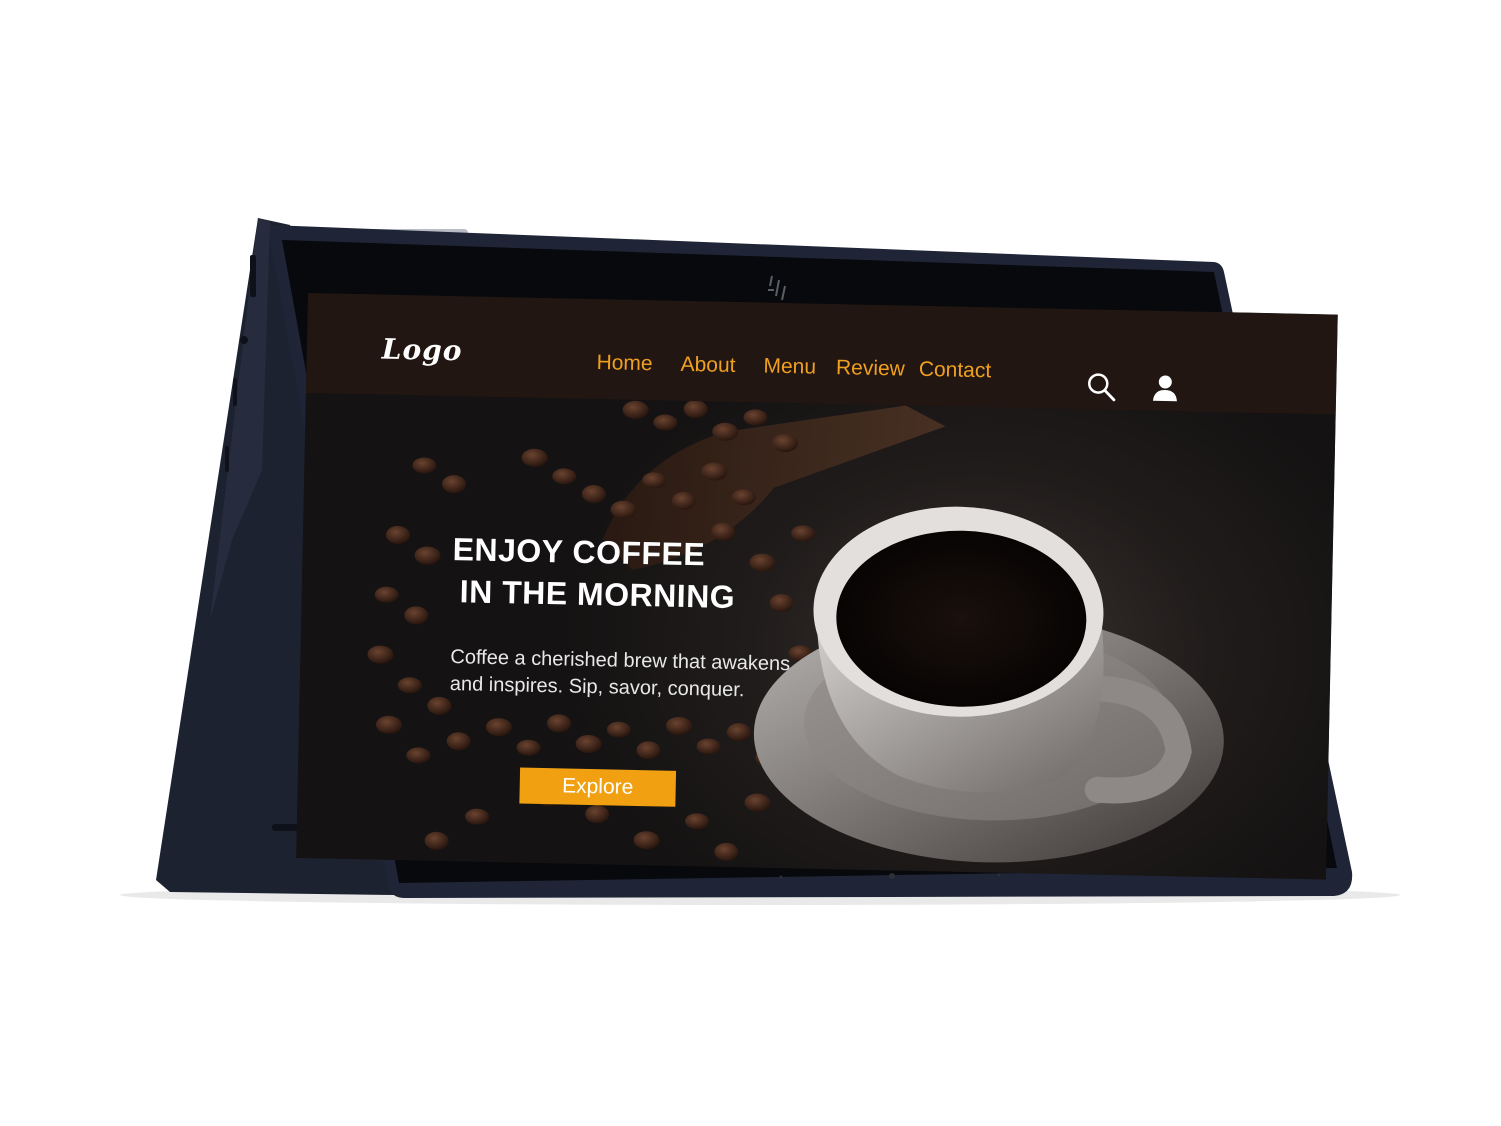  I want to click on hero-title-line-1: ENJOY COFFEE, so click(579, 552).